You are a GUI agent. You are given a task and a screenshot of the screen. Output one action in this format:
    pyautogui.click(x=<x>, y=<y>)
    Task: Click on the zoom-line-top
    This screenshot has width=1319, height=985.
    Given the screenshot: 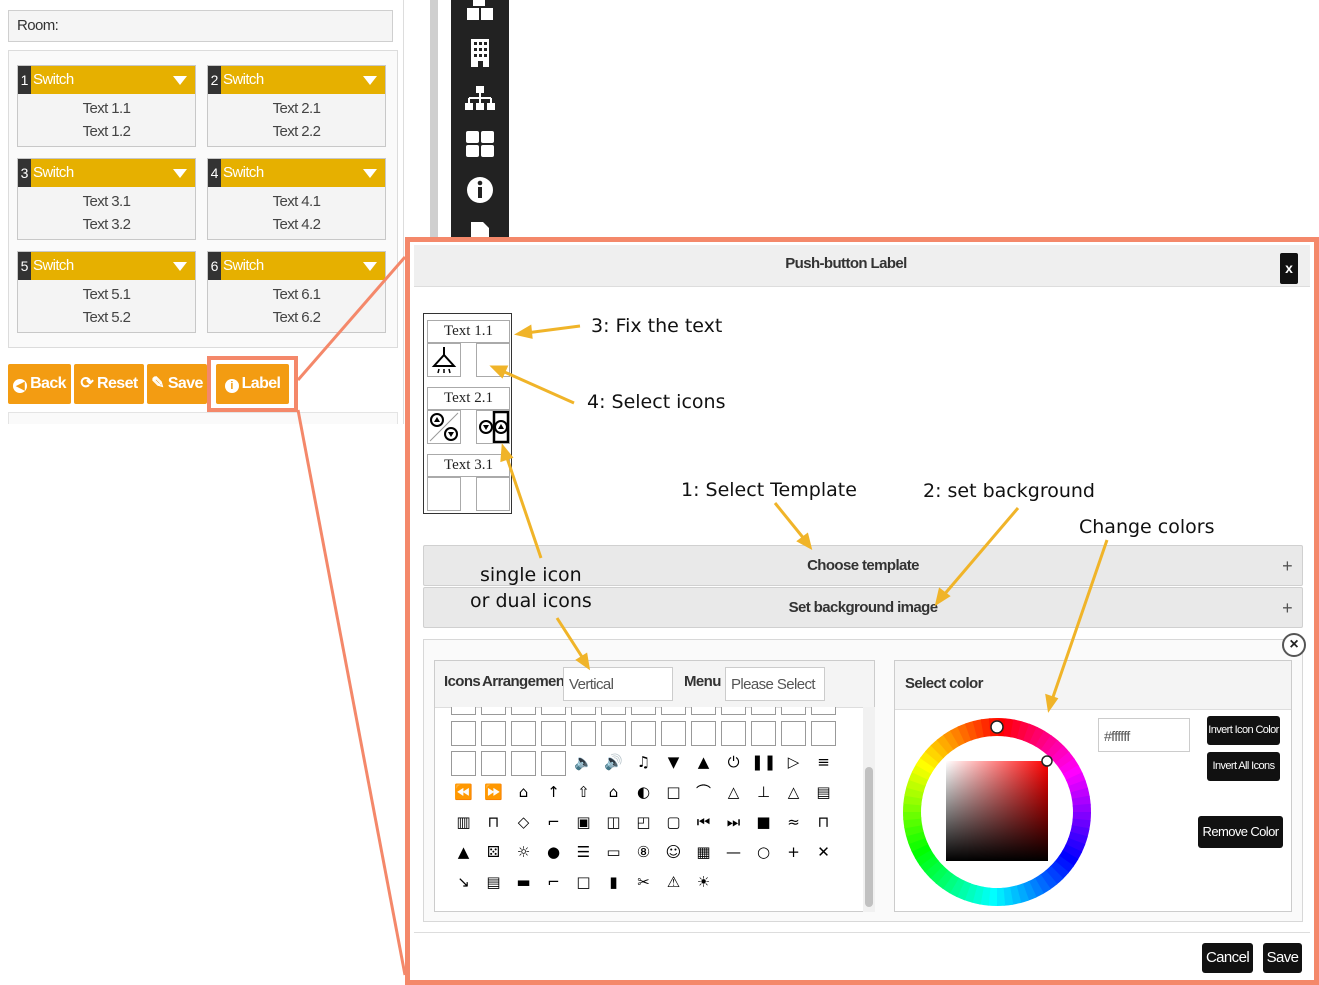 What is the action you would take?
    pyautogui.click(x=351, y=318)
    